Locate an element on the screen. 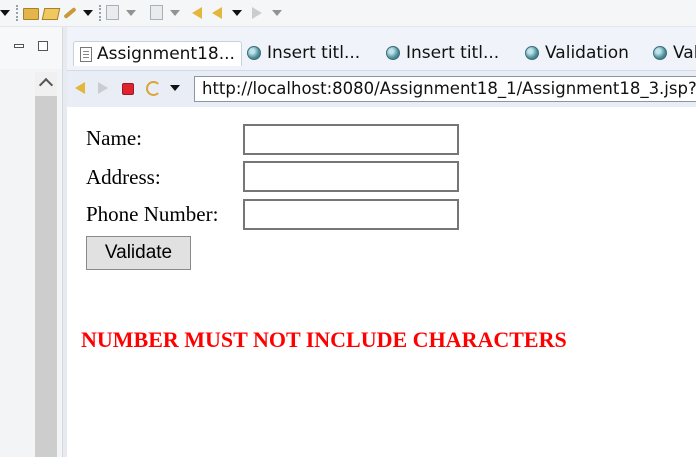  forward-arrow-icon is located at coordinates (103, 88).